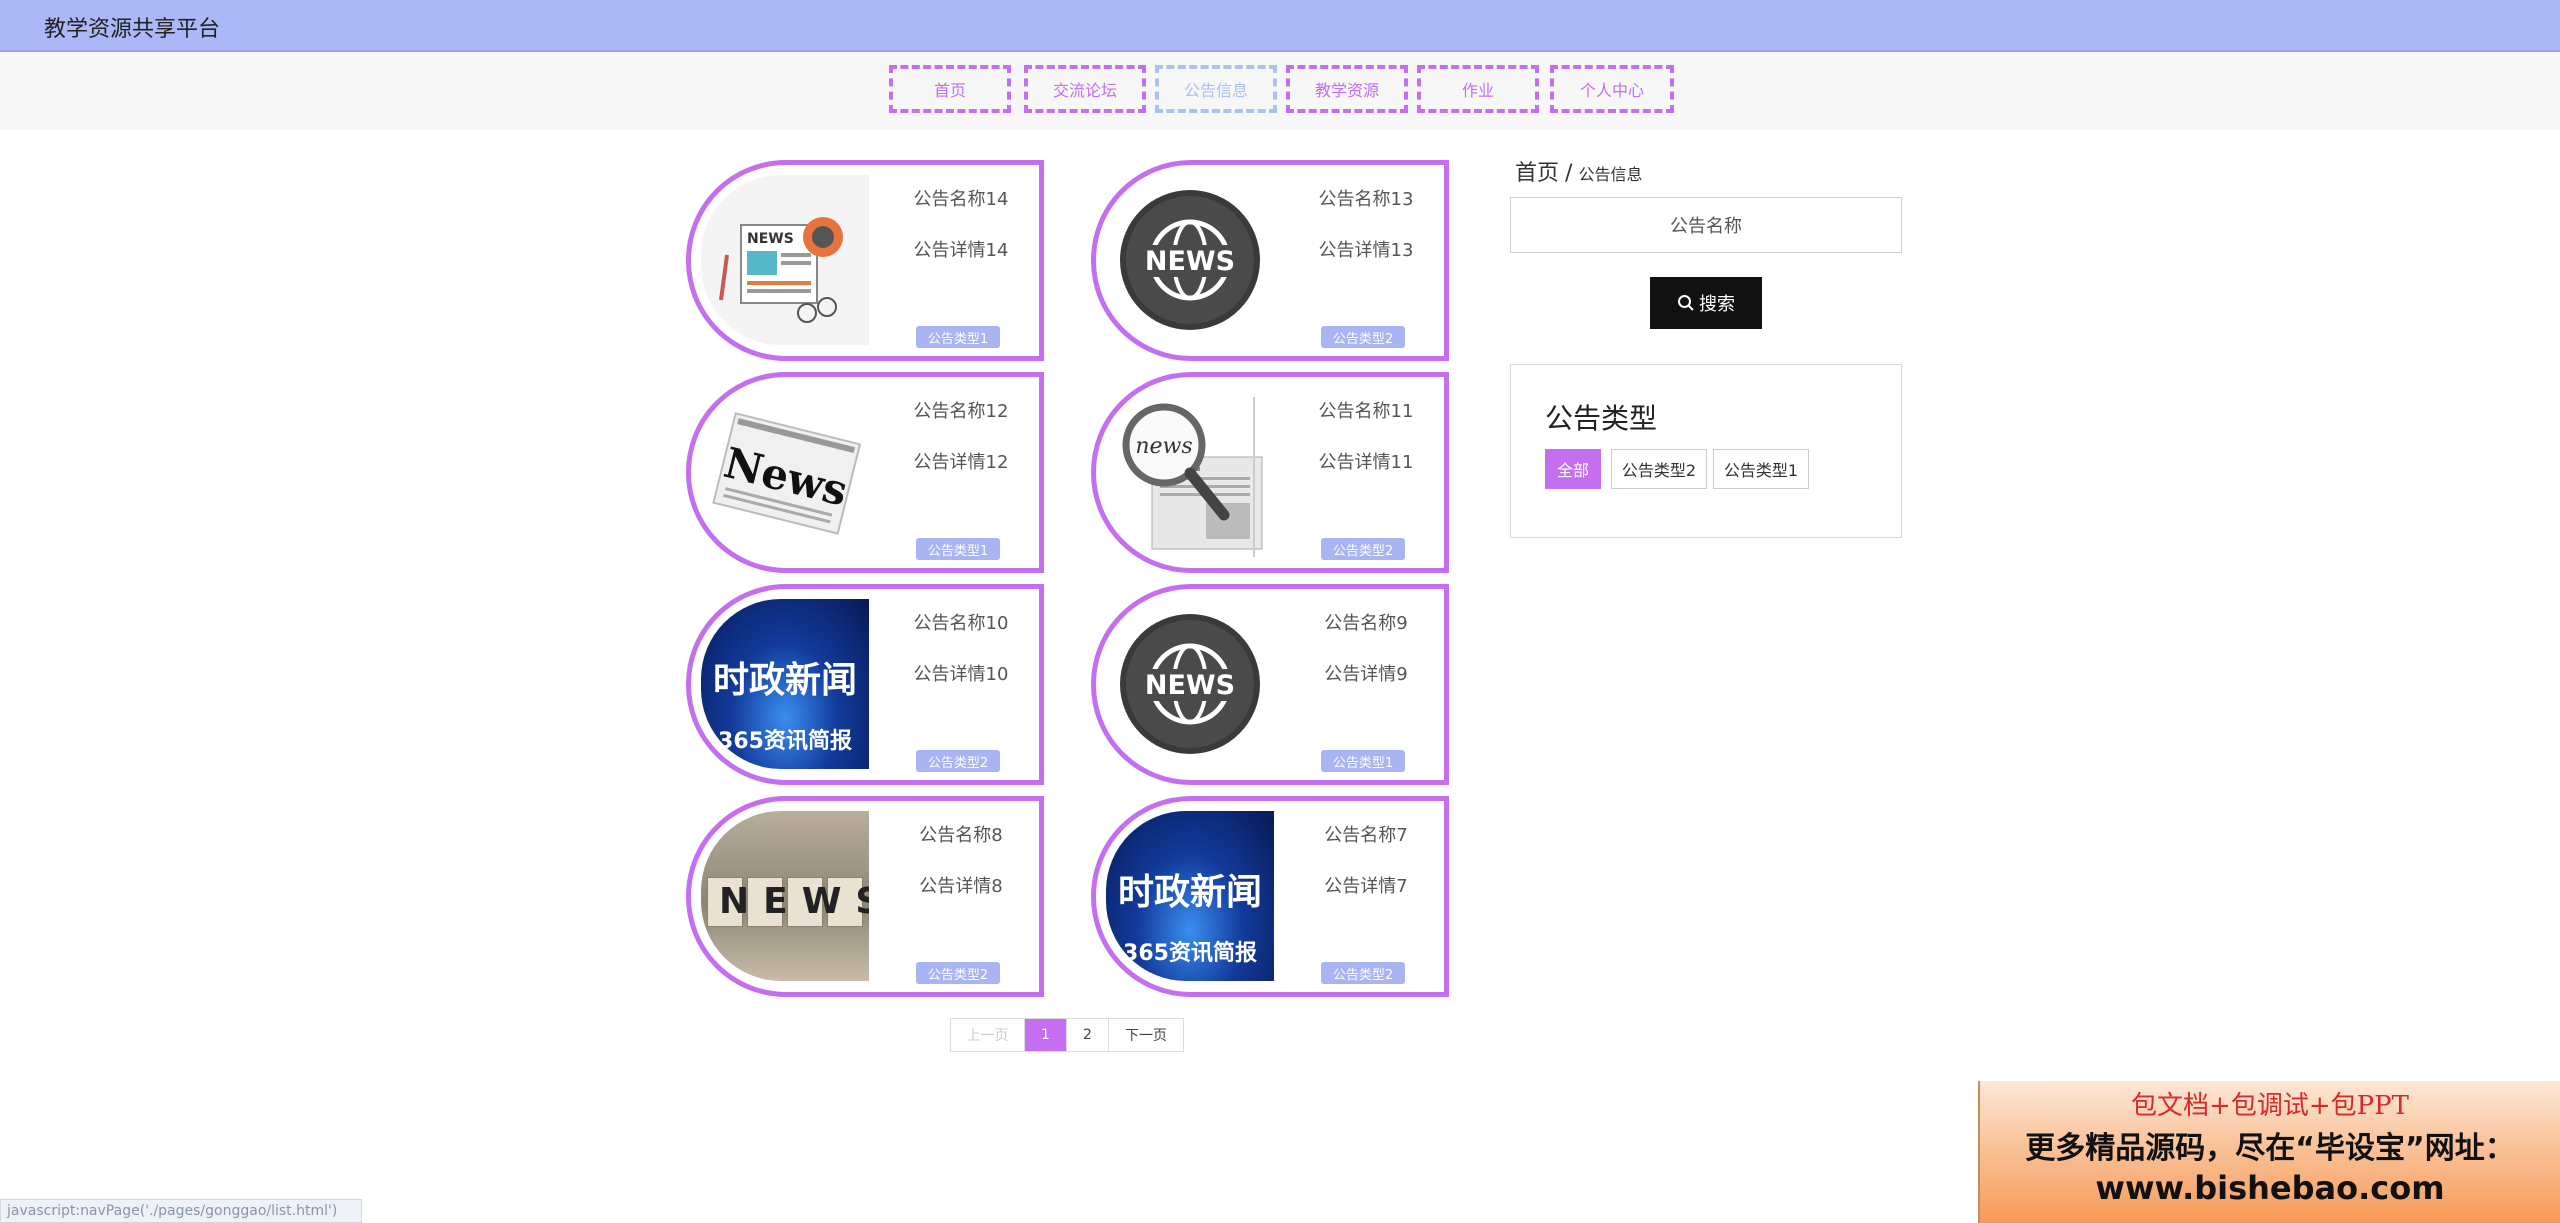 The width and height of the screenshot is (2560, 1223). I want to click on type-filter-type1: 公告类型1, so click(1761, 469).